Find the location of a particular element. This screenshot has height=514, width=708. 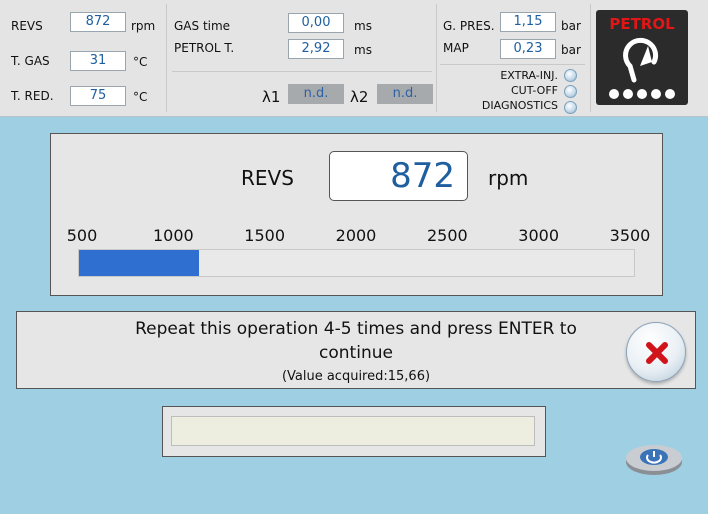

petrol-t-label: PETROL T. is located at coordinates (204, 48).